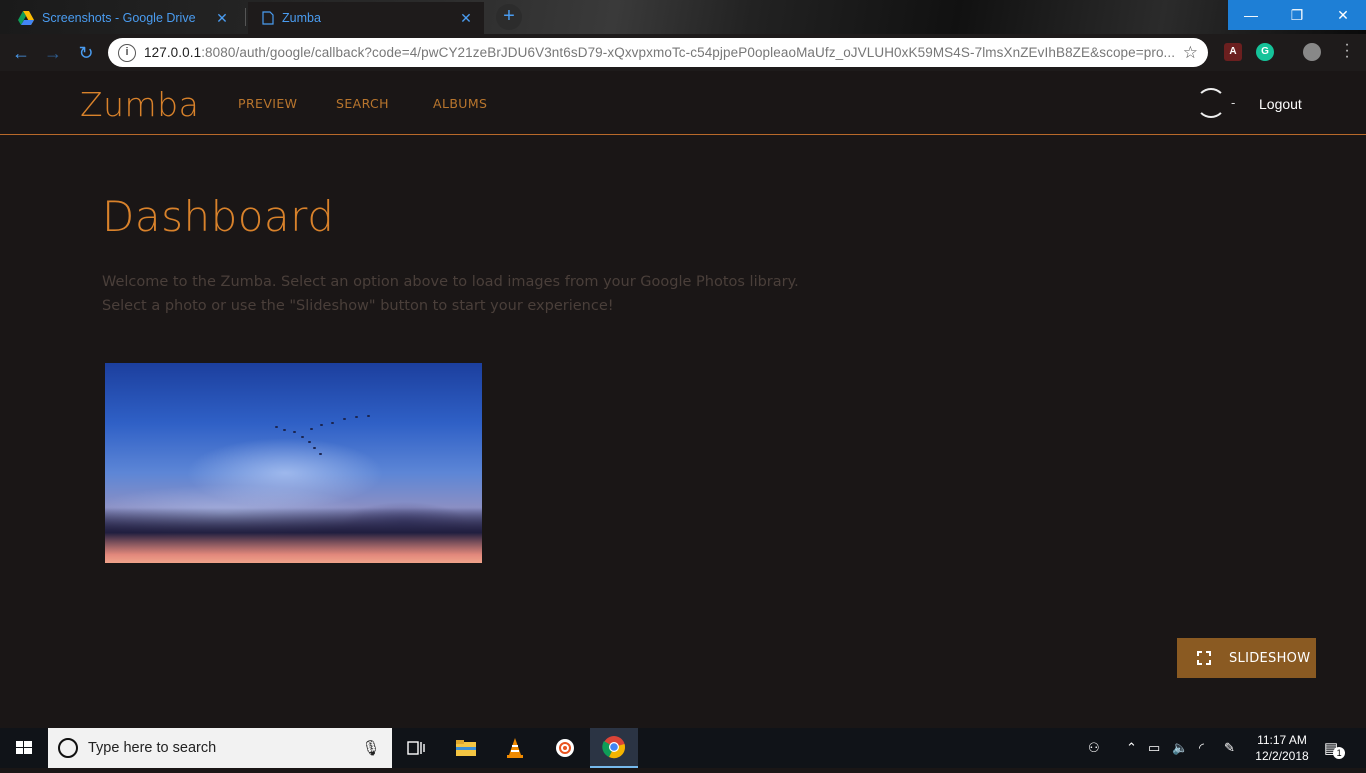  What do you see at coordinates (245, 17) in the screenshot?
I see `tab-separator` at bounding box center [245, 17].